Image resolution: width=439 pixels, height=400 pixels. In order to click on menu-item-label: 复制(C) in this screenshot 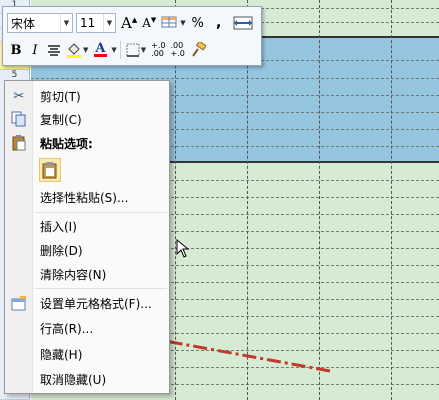, I will do `click(61, 119)`.